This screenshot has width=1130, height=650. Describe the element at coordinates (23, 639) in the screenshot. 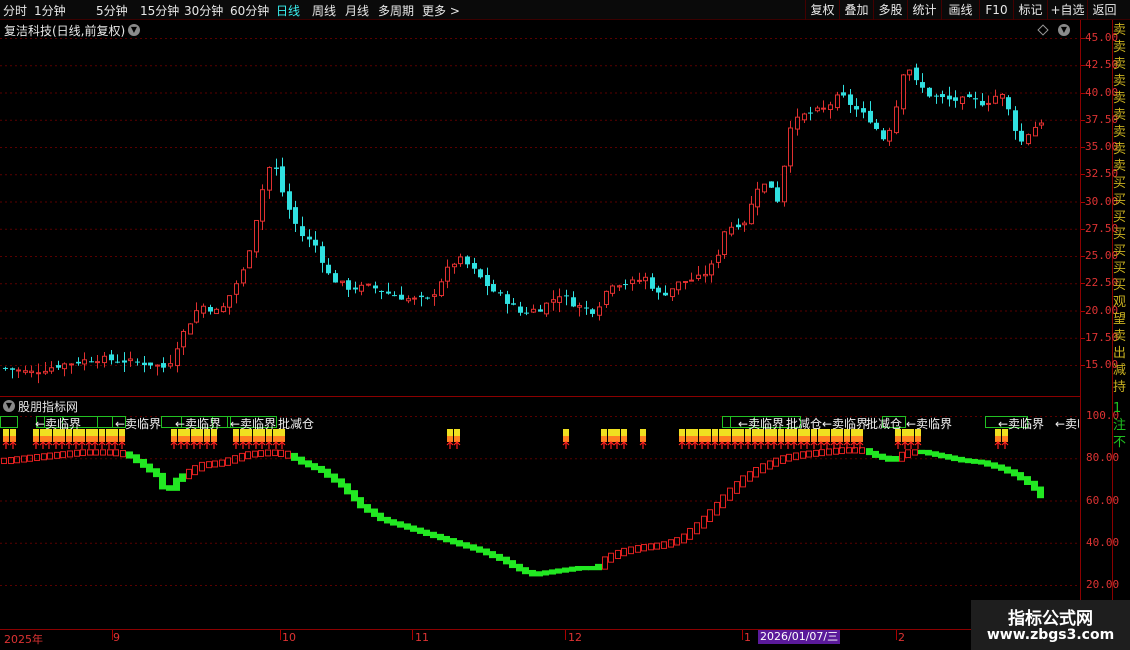

I see `date-label-2025: 2025年` at that location.